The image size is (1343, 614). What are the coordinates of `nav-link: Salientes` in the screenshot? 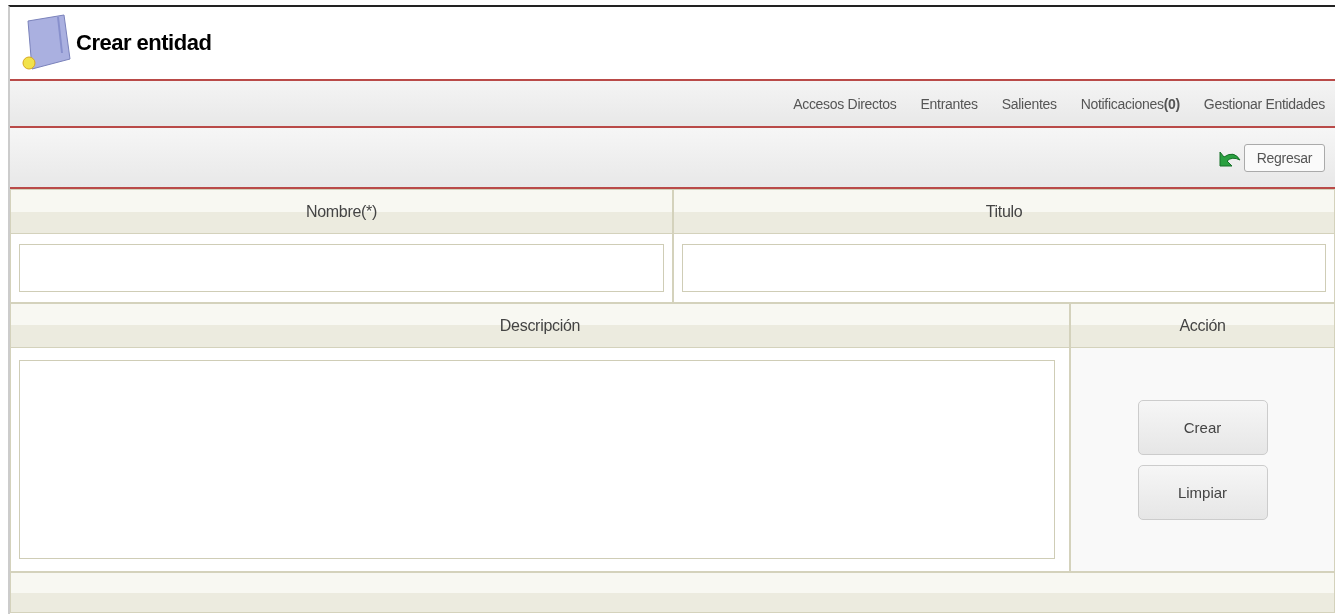 It's located at (1029, 103).